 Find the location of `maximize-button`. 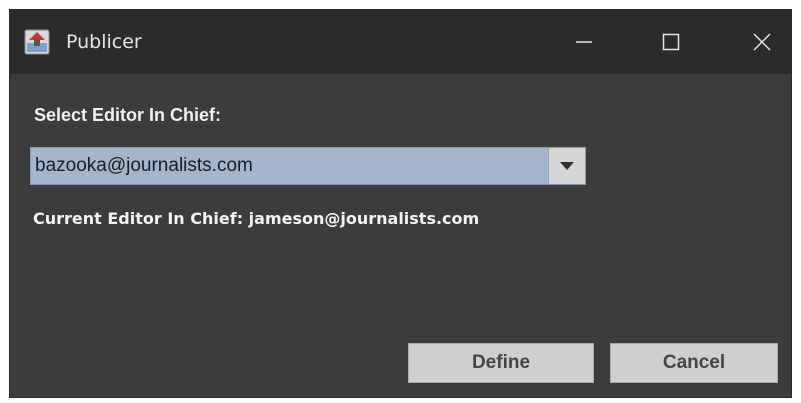

maximize-button is located at coordinates (671, 42).